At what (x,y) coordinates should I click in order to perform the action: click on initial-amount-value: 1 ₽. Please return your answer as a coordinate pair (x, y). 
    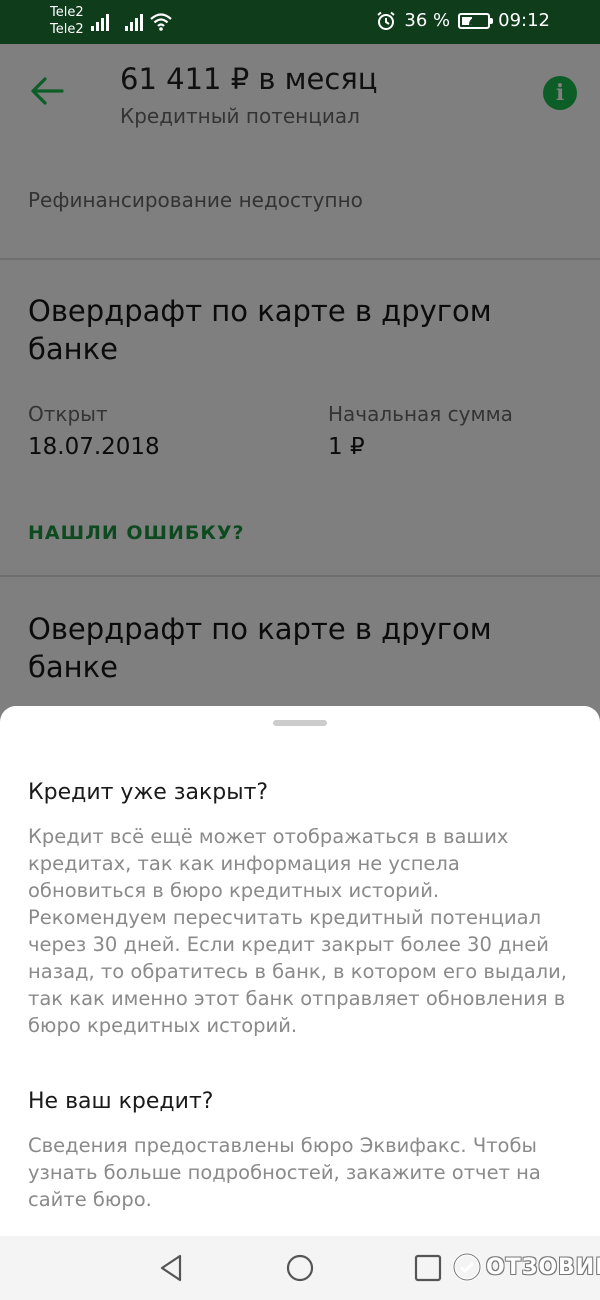
    Looking at the image, I should click on (346, 447).